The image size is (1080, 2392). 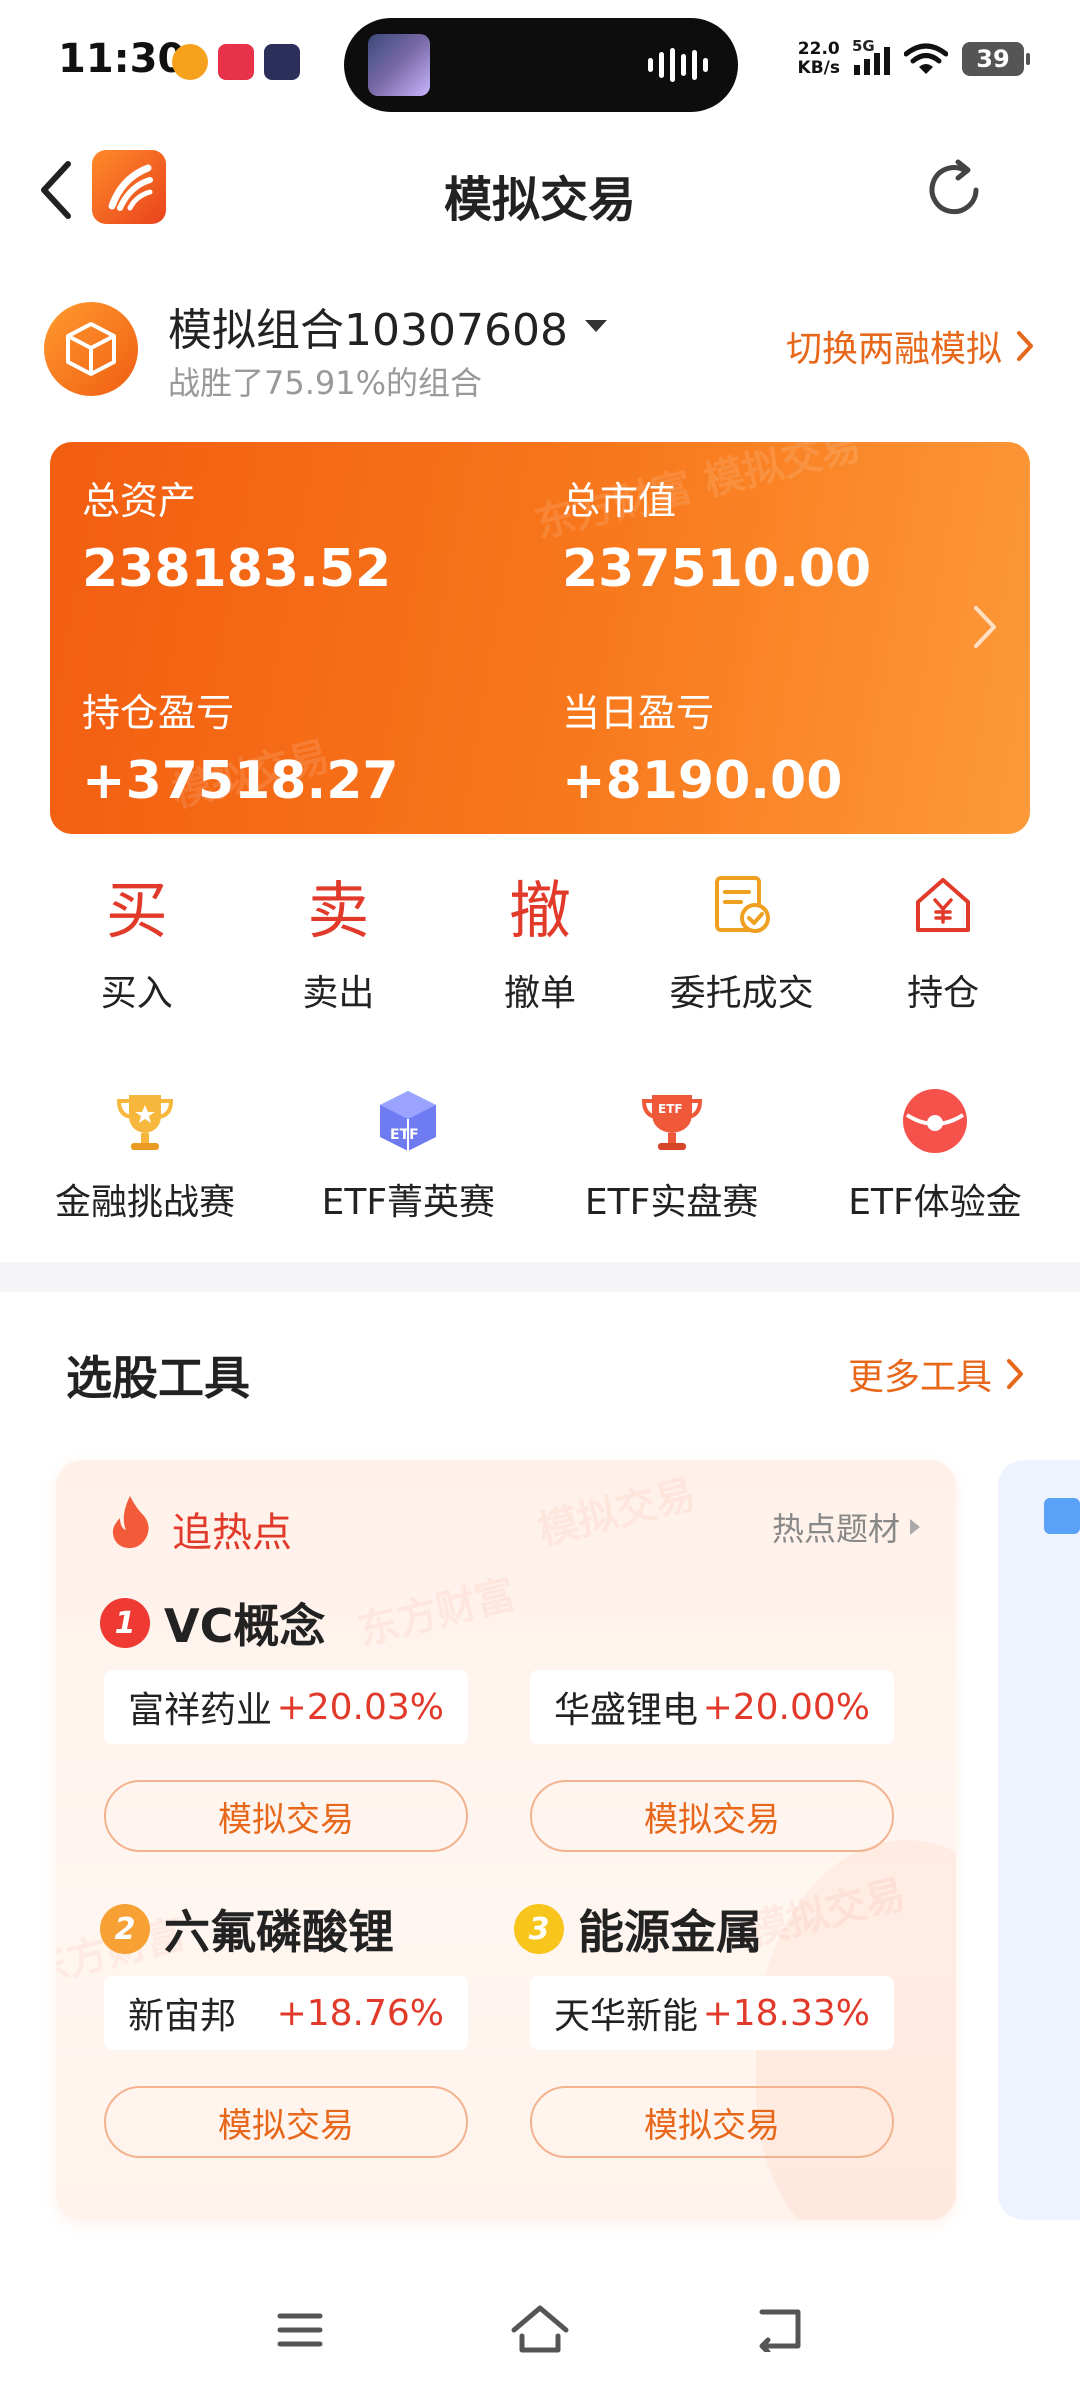 I want to click on stock-tools-header: 选股工具 更多工具, so click(x=540, y=1370).